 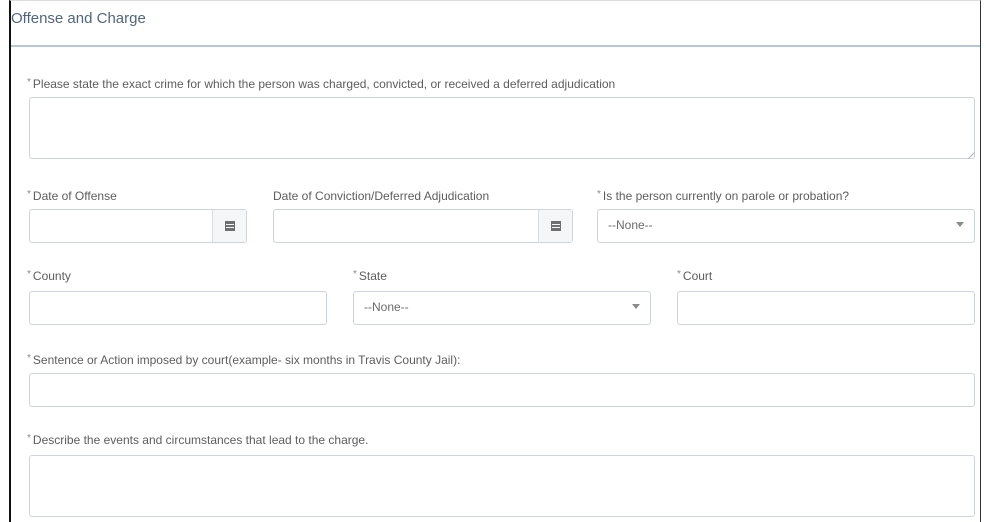 I want to click on section-header: Offense and Charge, so click(x=495, y=24).